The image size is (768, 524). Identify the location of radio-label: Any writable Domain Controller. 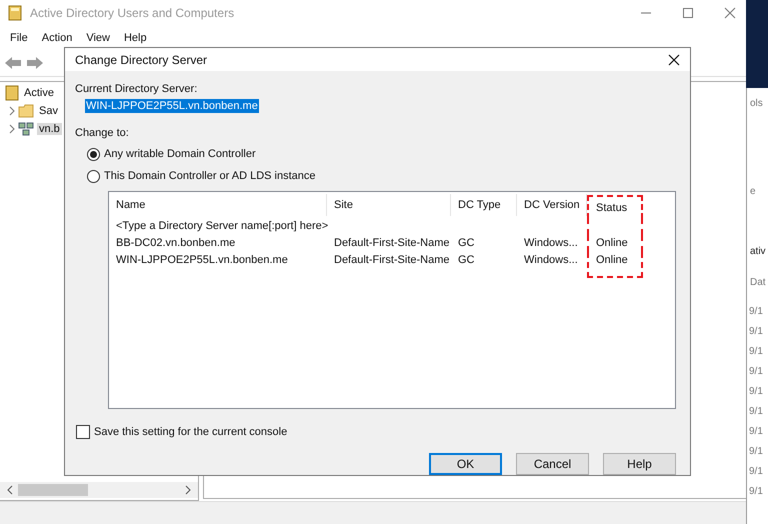
(180, 154).